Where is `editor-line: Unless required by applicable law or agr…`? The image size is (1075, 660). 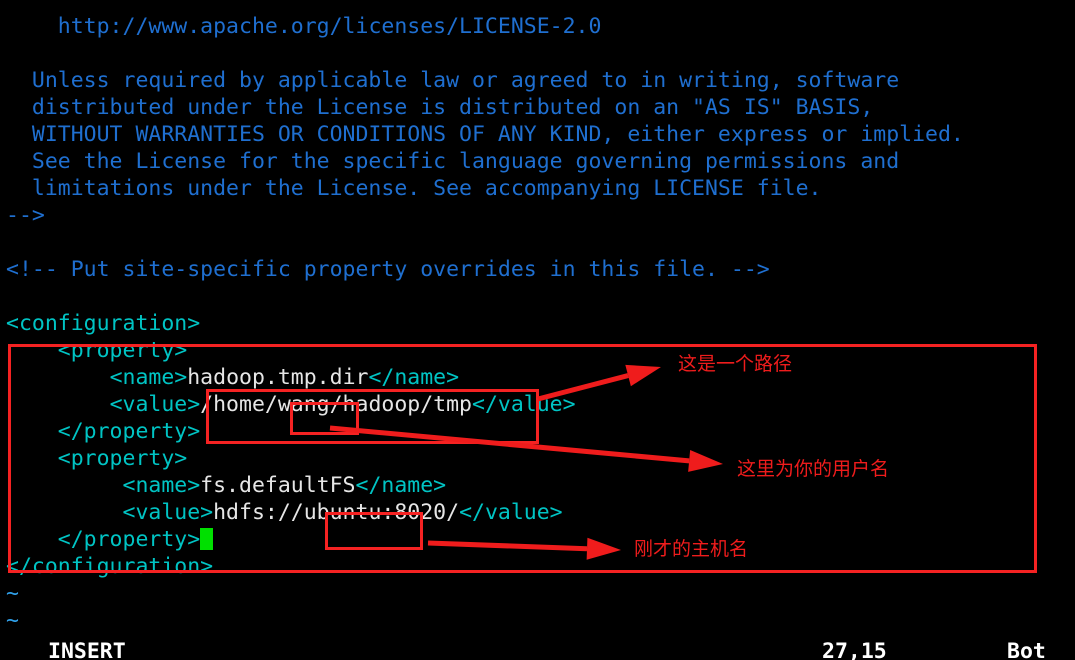 editor-line: Unless required by applicable law or agr… is located at coordinates (537, 80).